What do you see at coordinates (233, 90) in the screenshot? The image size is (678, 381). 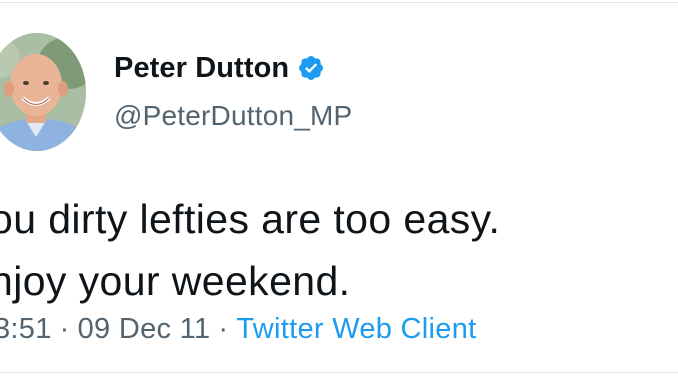 I see `author-block: Peter Dutton @PeterDutton_MP` at bounding box center [233, 90].